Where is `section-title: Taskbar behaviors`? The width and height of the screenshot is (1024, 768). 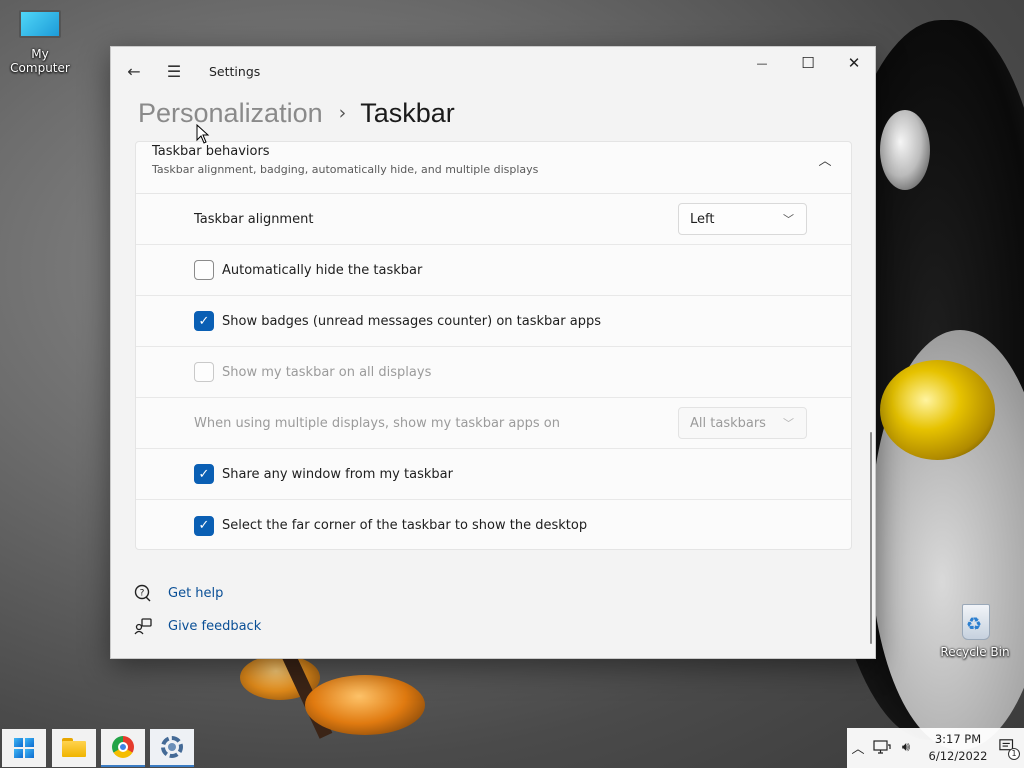 section-title: Taskbar behaviors is located at coordinates (211, 151).